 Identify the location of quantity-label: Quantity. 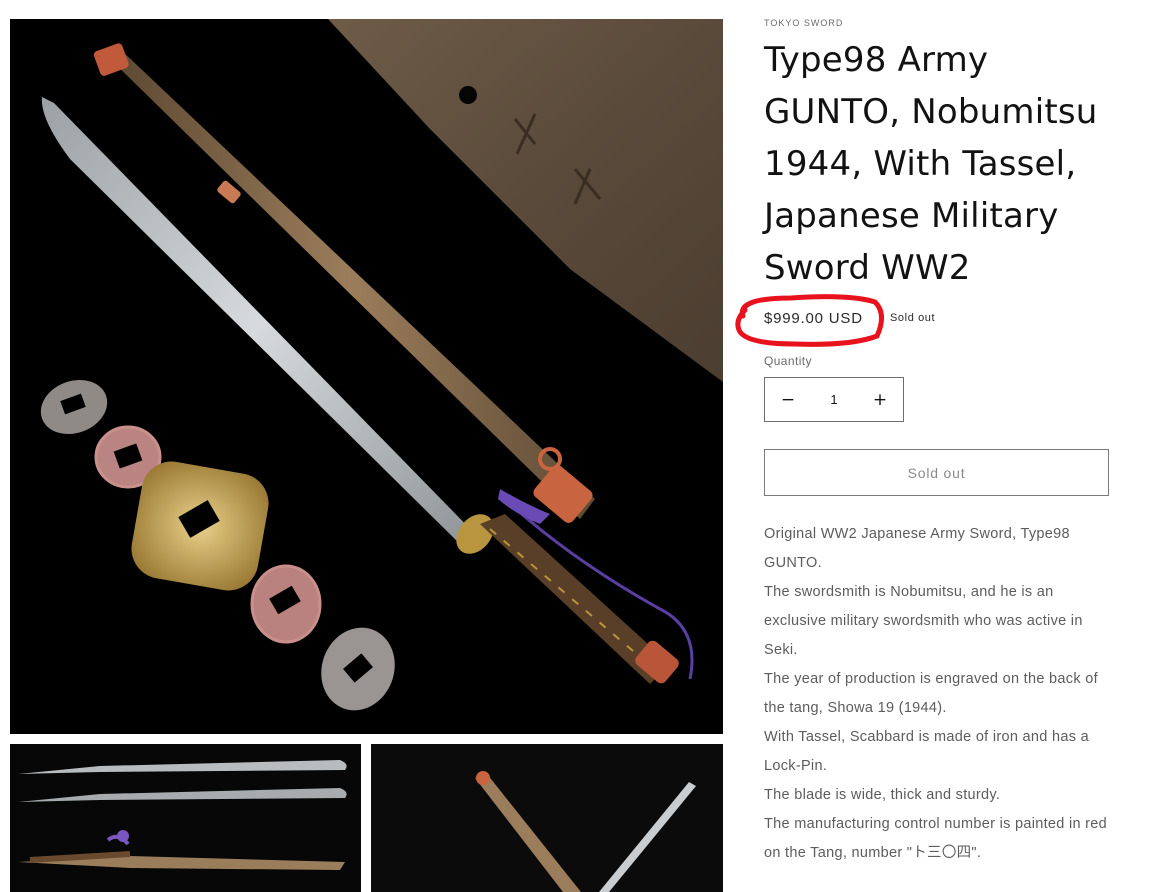
(788, 361).